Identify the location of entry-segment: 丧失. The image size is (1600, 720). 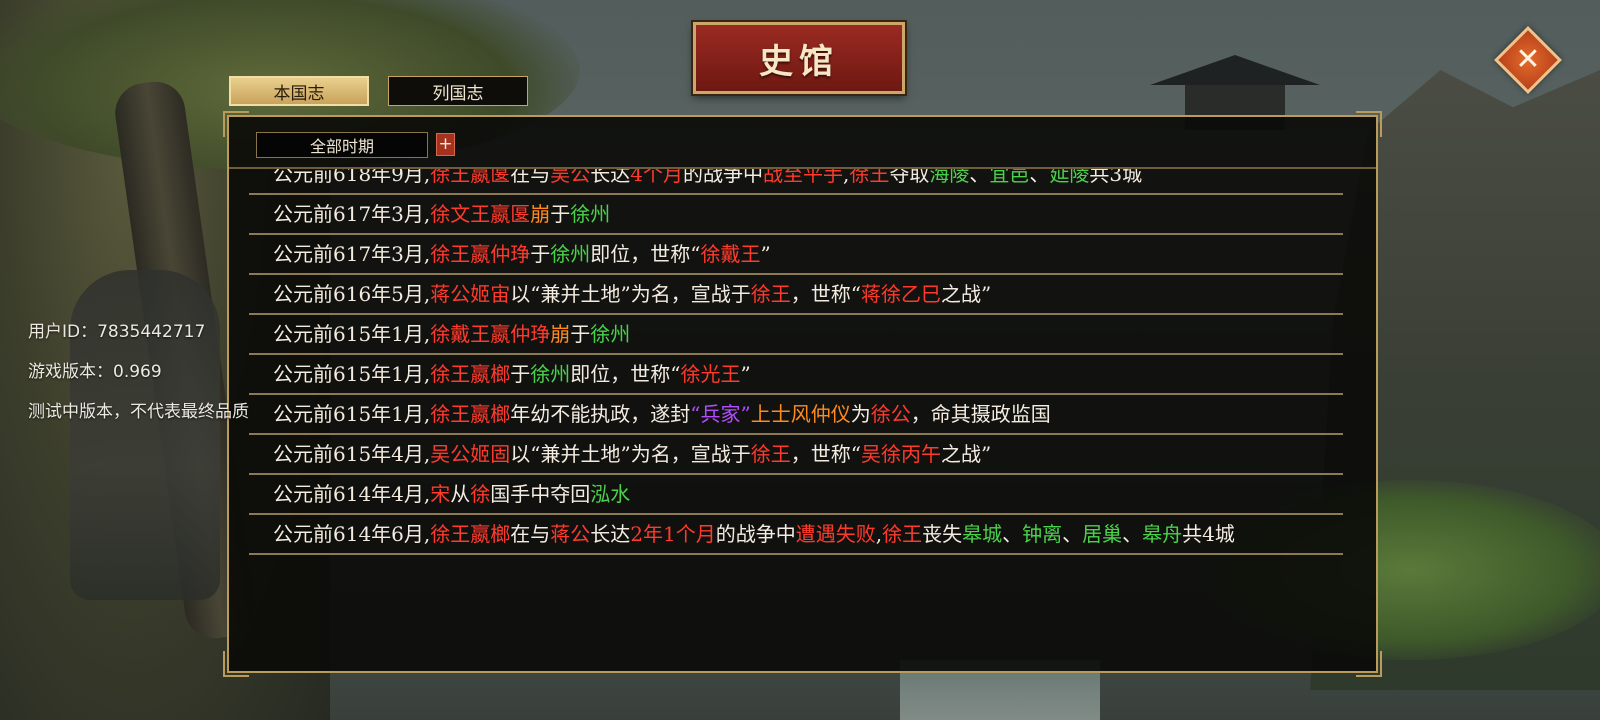
(942, 534).